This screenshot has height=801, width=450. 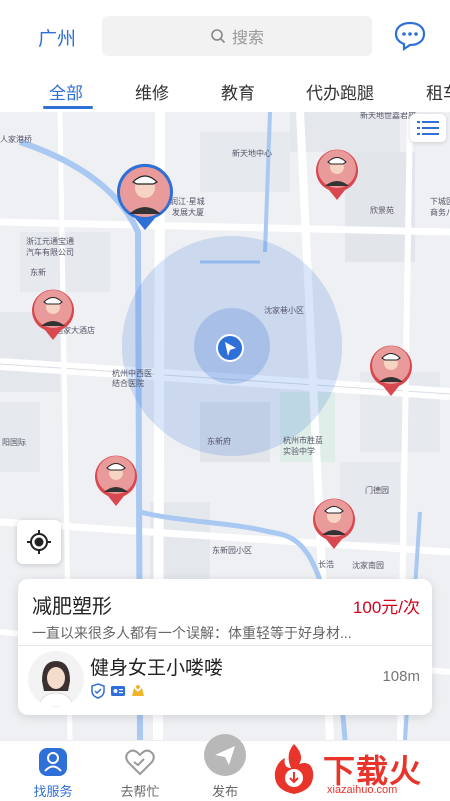 I want to click on card-divider, so click(x=225, y=645).